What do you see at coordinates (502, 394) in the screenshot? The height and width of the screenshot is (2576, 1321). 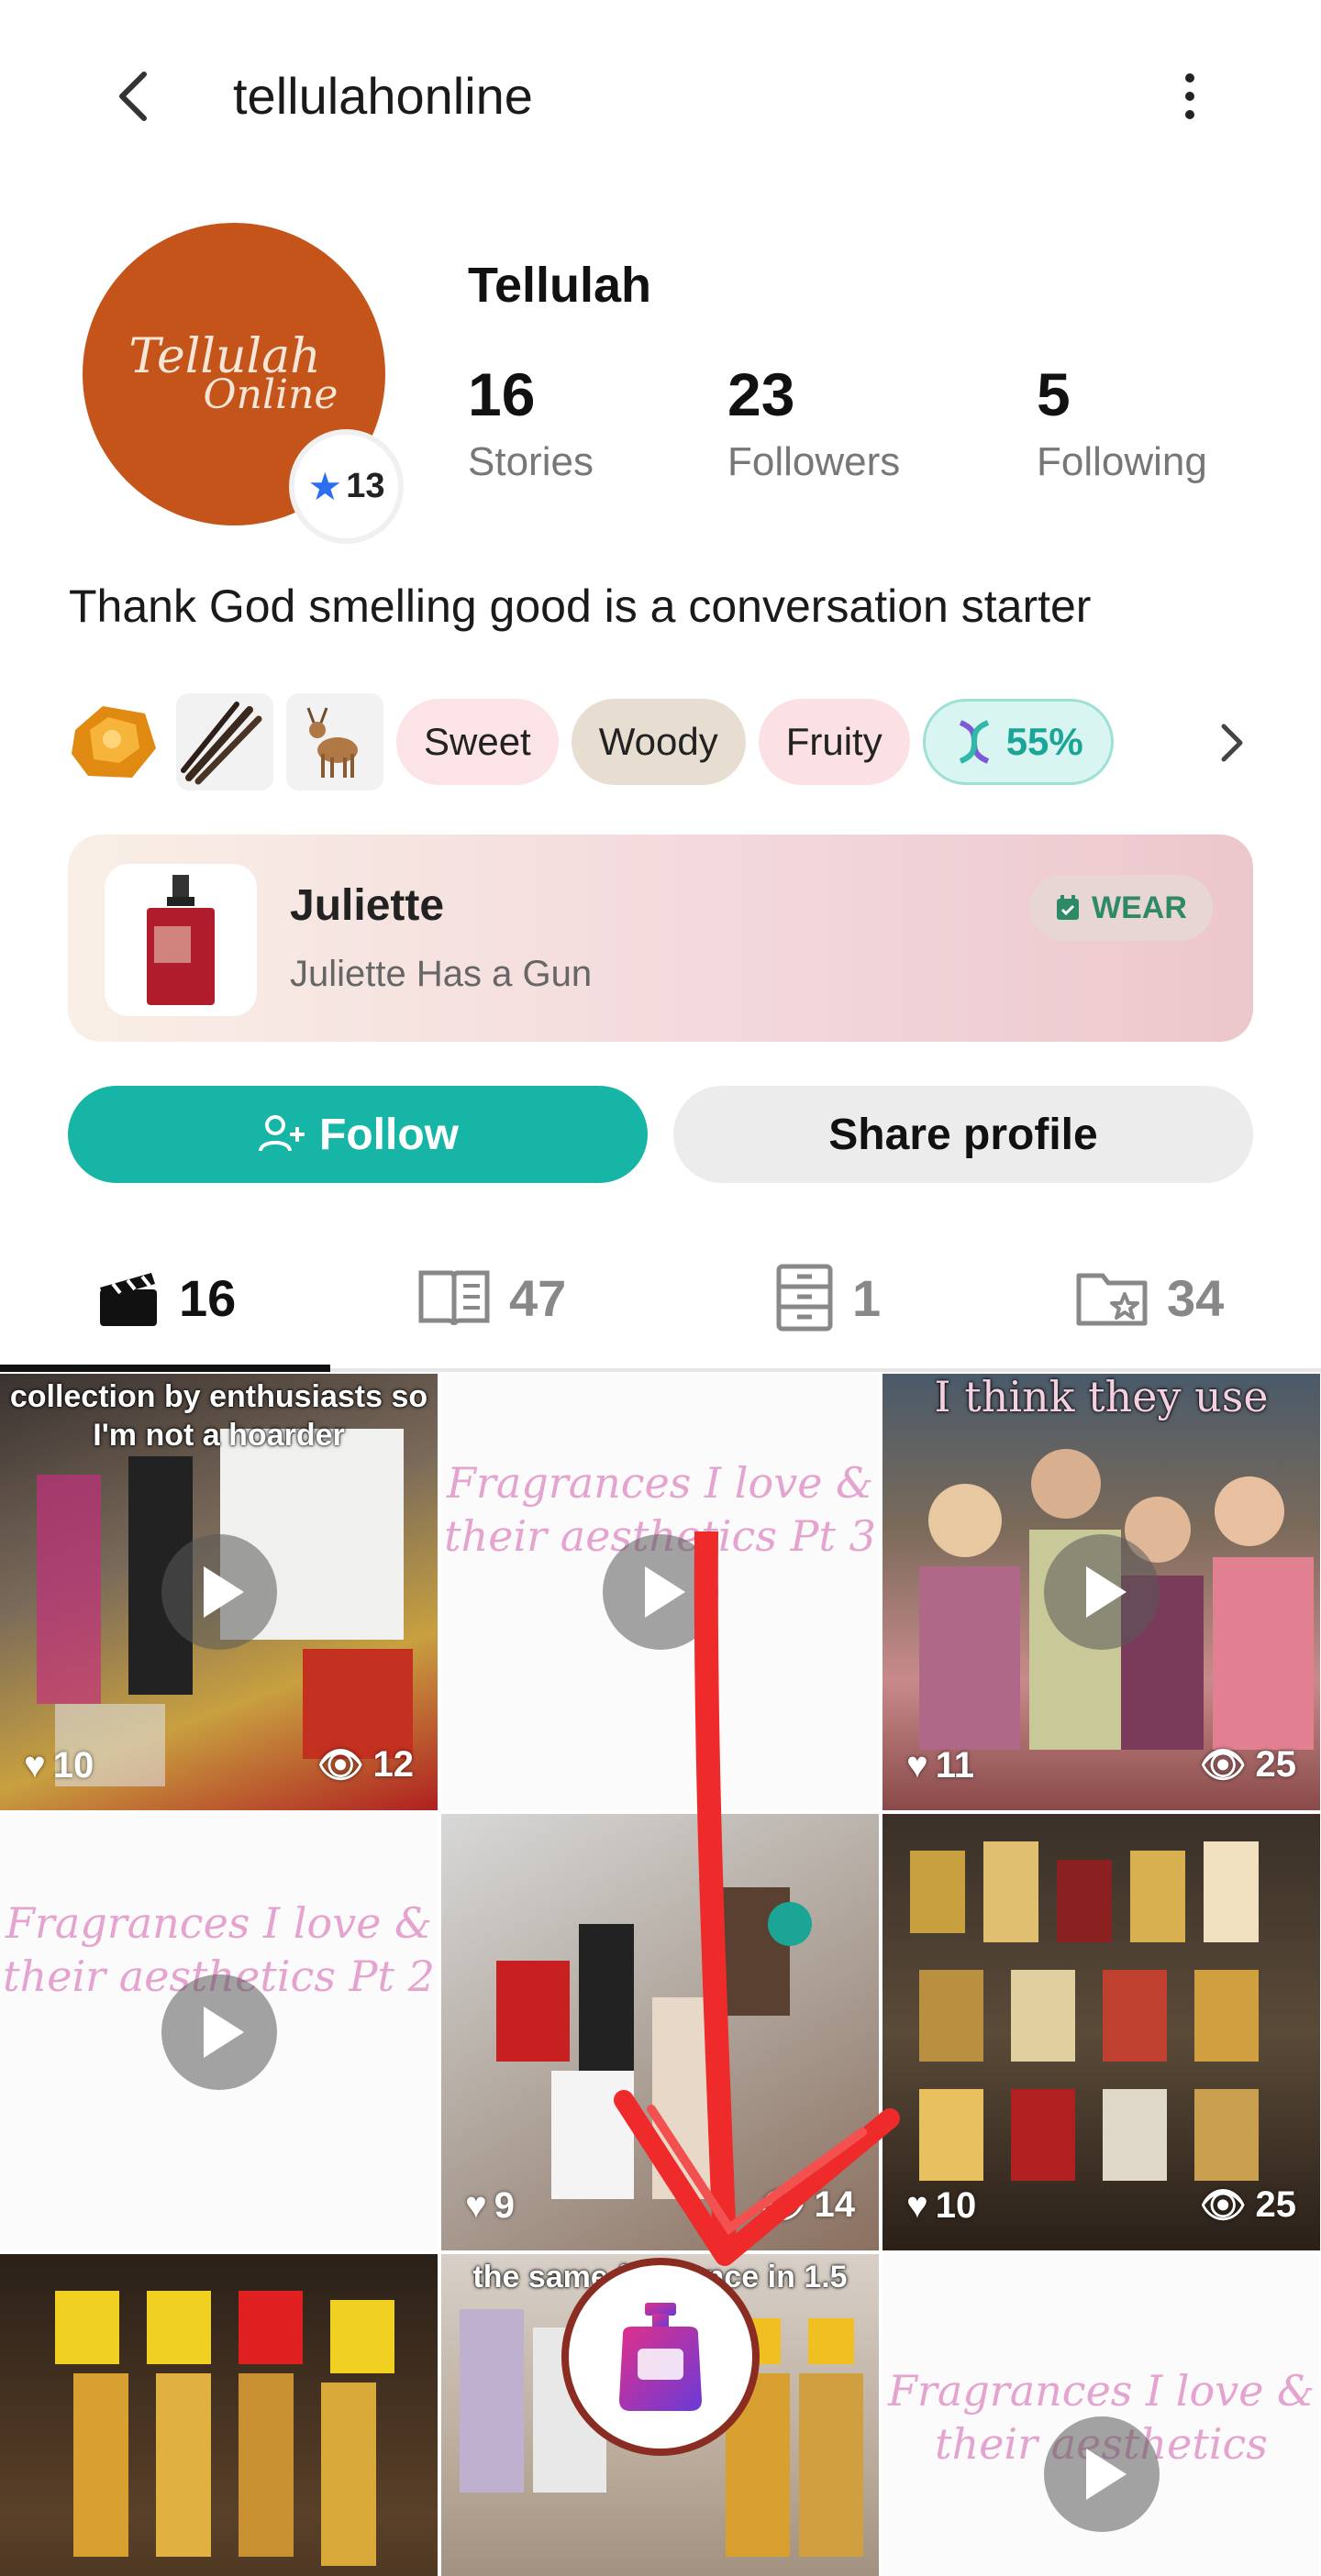 I see `stat-value: 16` at bounding box center [502, 394].